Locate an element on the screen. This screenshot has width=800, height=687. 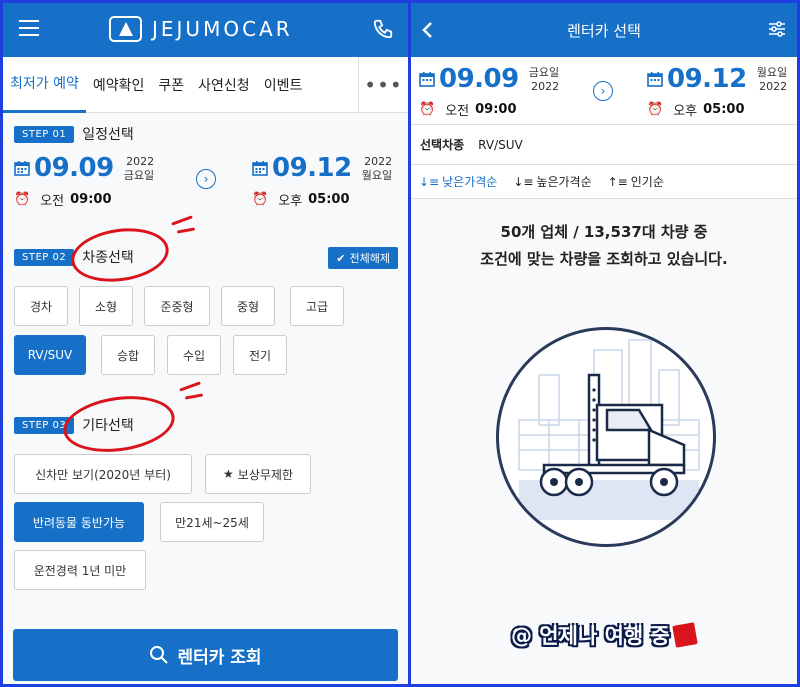
logo-mark-icon is located at coordinates (125, 29).